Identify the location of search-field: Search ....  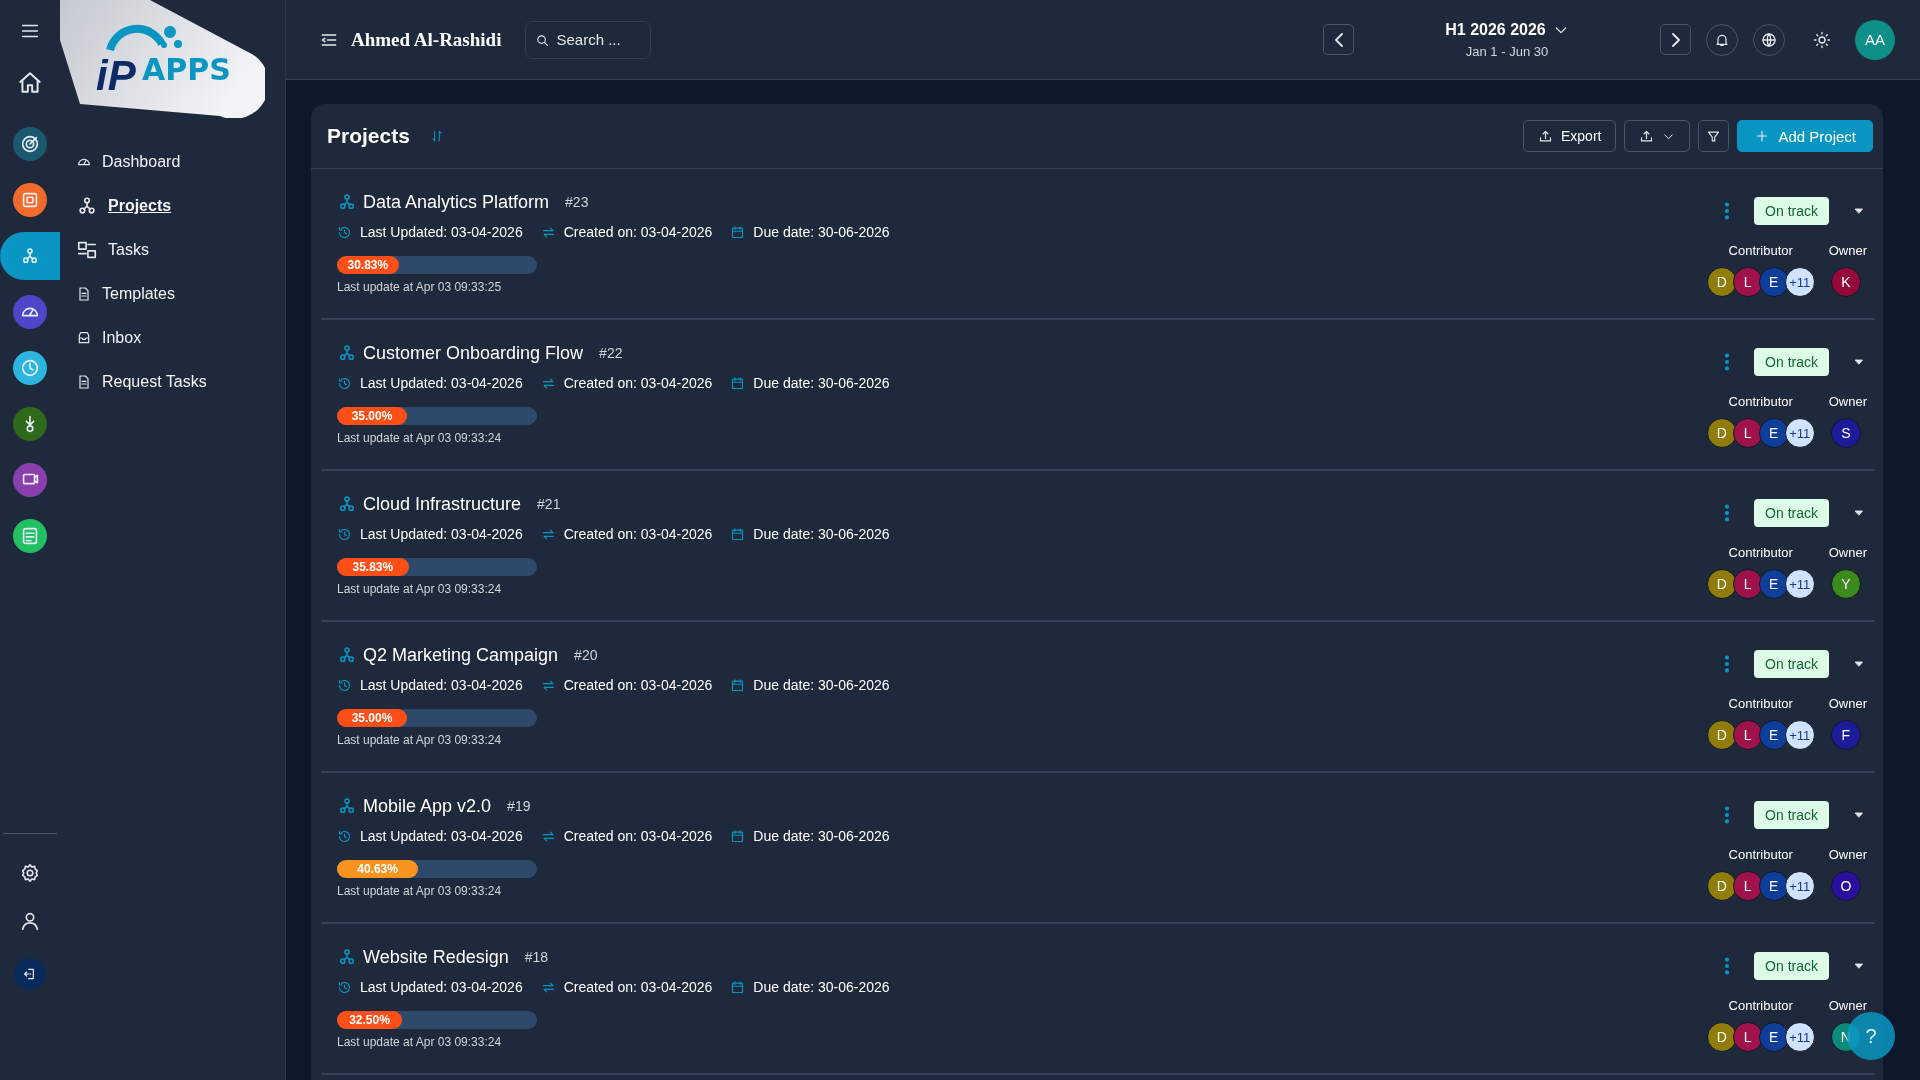
(588, 39).